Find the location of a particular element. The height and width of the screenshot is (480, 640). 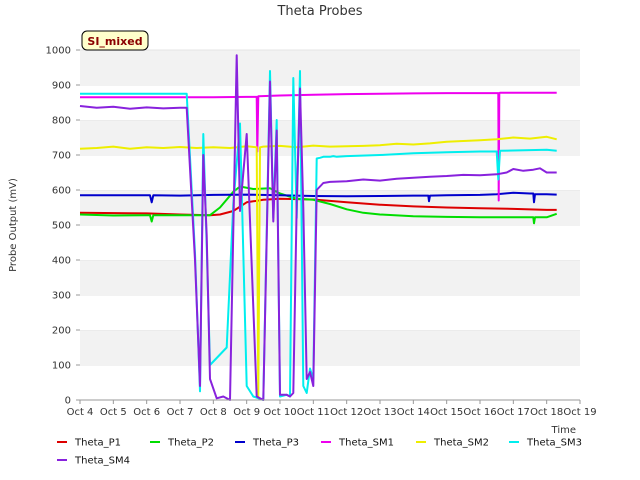

y-tick-label: 300 is located at coordinates (61, 296).